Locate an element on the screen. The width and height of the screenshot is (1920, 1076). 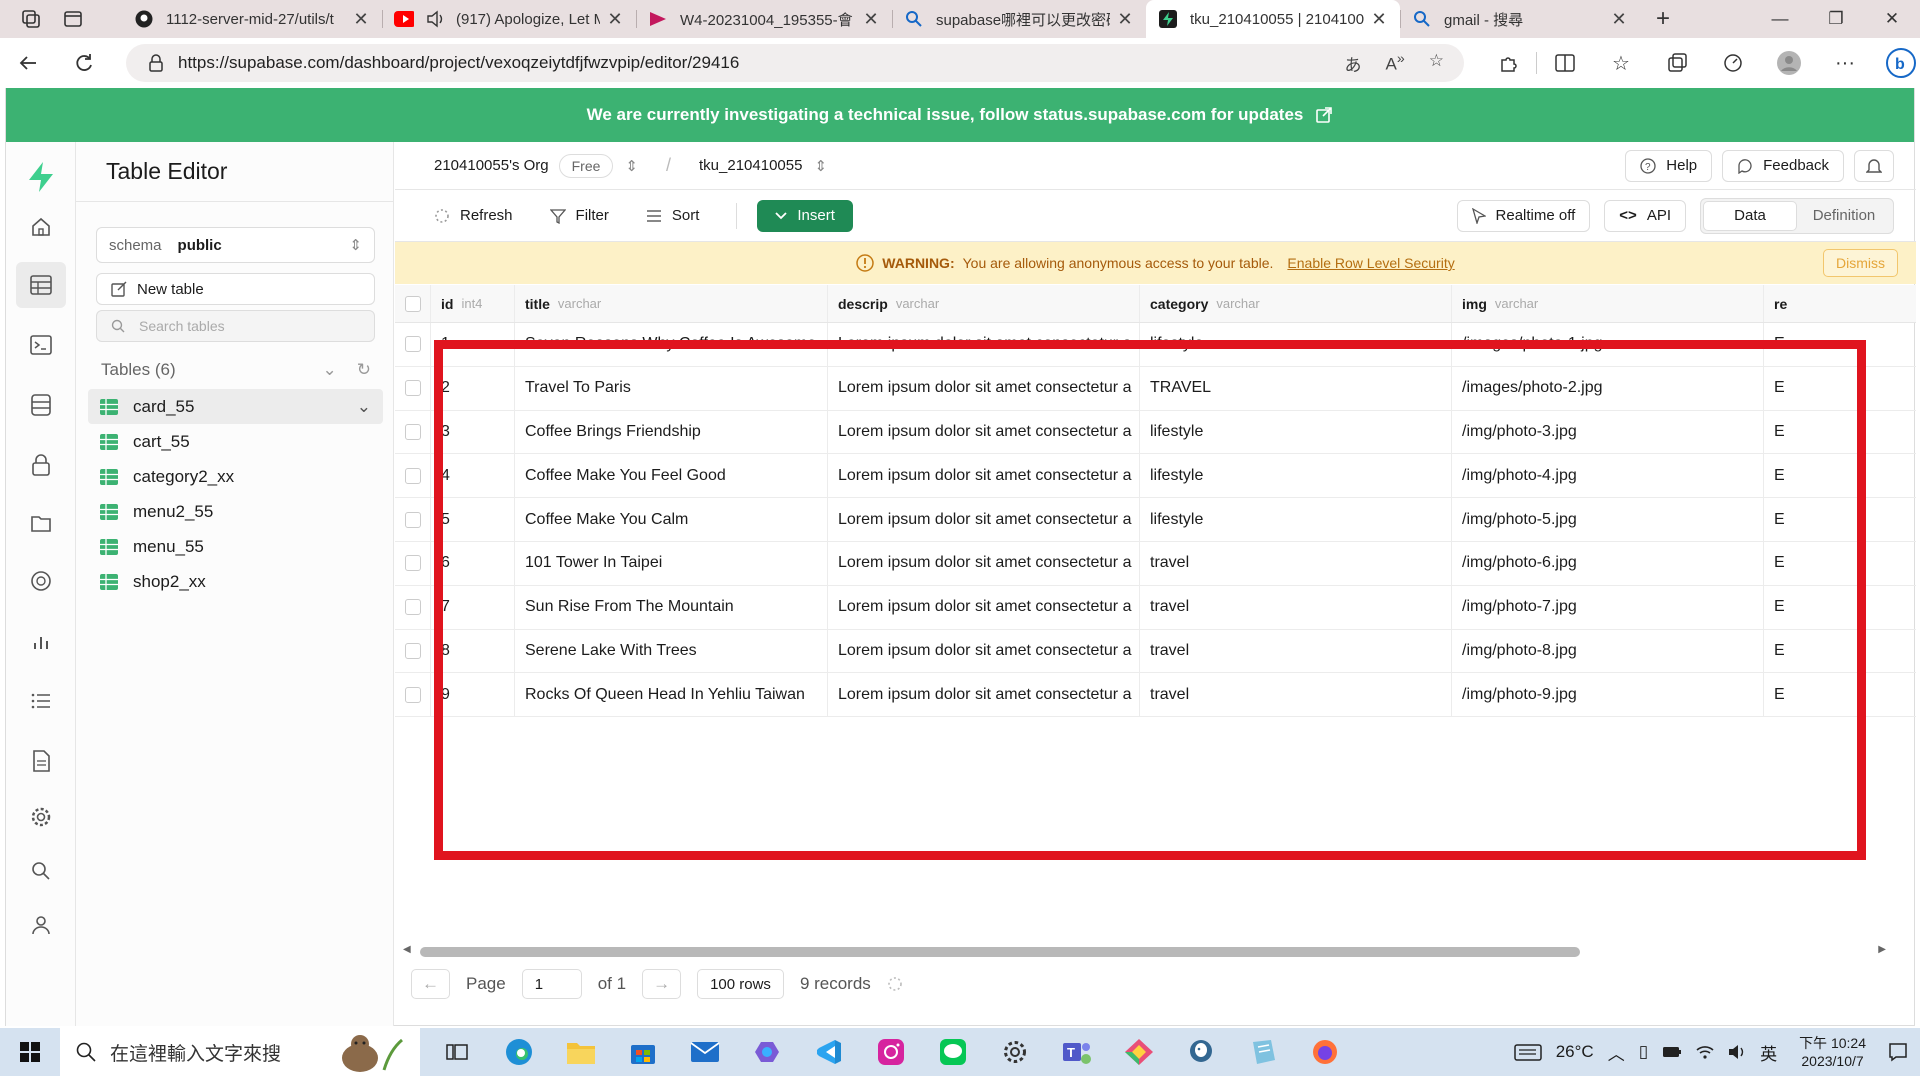
grid-cell: 9 is located at coordinates (473, 695).